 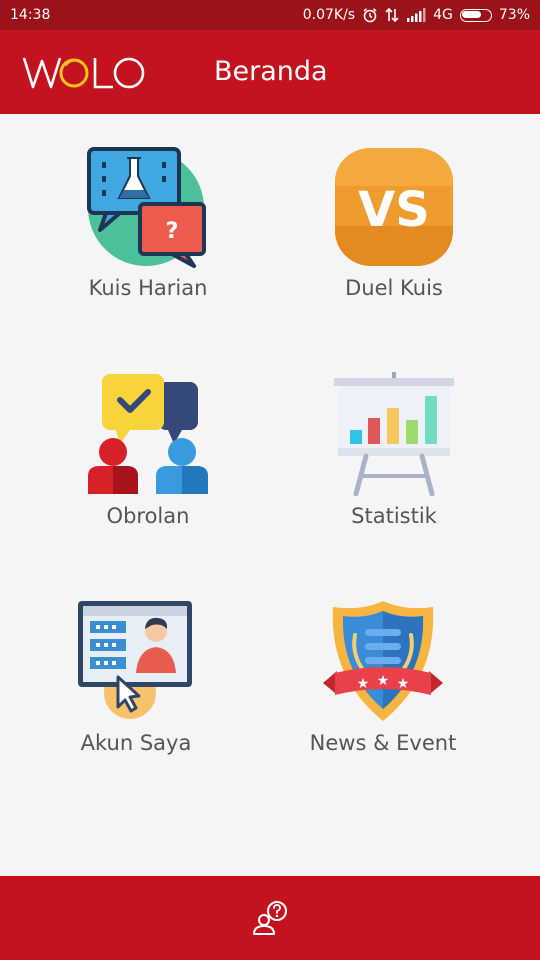 What do you see at coordinates (146, 207) in the screenshot?
I see `daily-quiz-icon: ?` at bounding box center [146, 207].